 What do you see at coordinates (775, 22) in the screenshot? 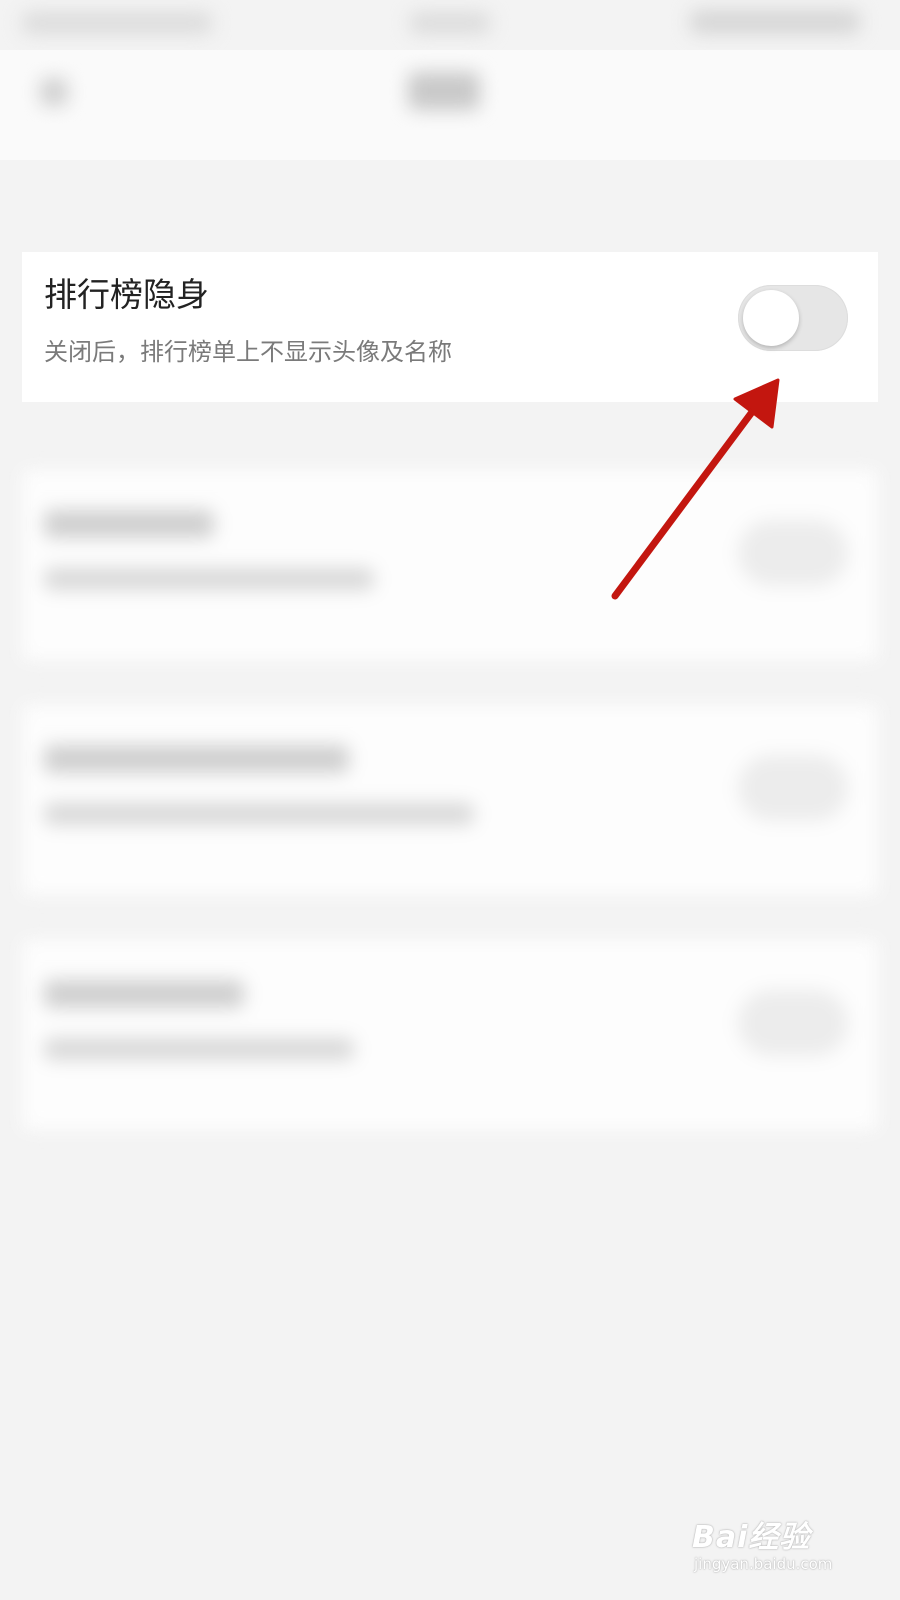
I see `status-bar-right-icons` at bounding box center [775, 22].